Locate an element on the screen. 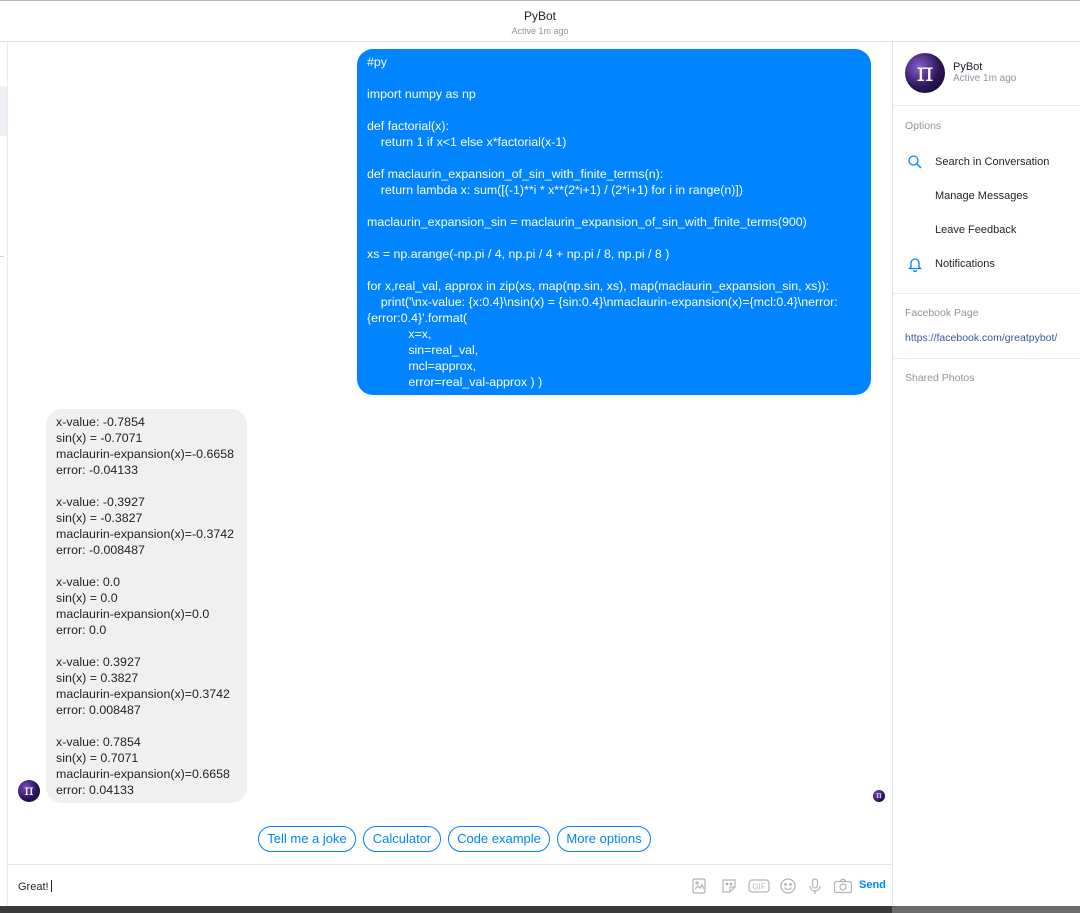  send-button: Send is located at coordinates (872, 885).